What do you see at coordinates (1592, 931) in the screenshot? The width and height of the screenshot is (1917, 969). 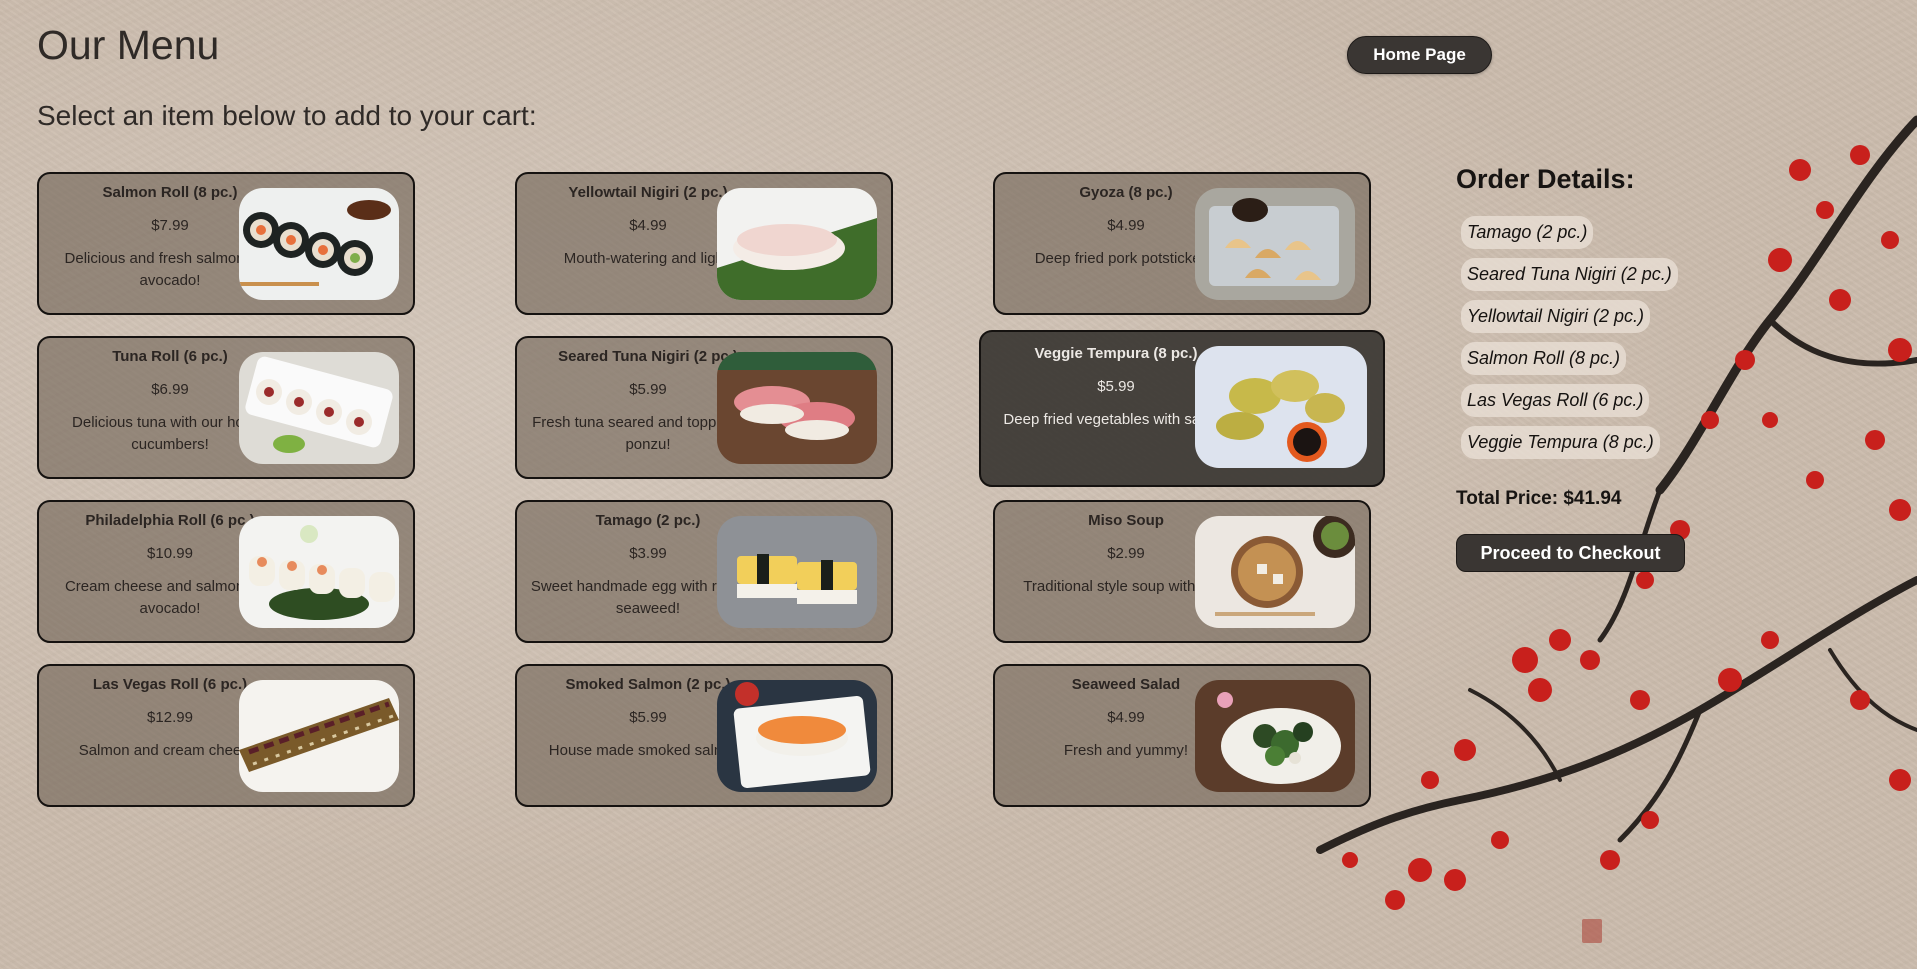 I see `artist-seal` at bounding box center [1592, 931].